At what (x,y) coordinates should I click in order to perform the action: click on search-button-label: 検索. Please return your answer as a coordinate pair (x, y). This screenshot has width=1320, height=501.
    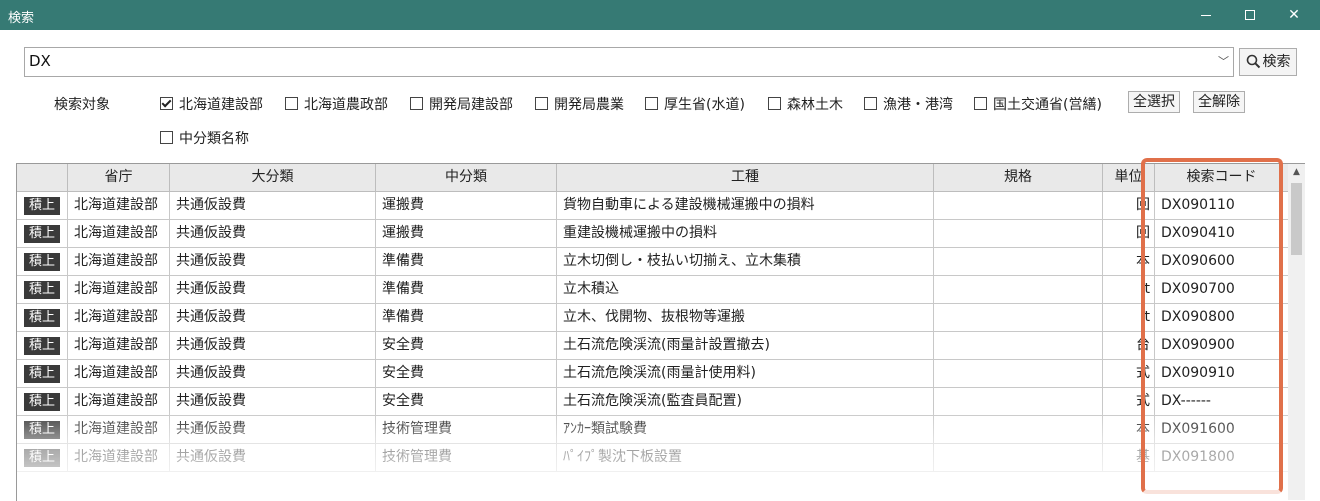
    Looking at the image, I should click on (1276, 62).